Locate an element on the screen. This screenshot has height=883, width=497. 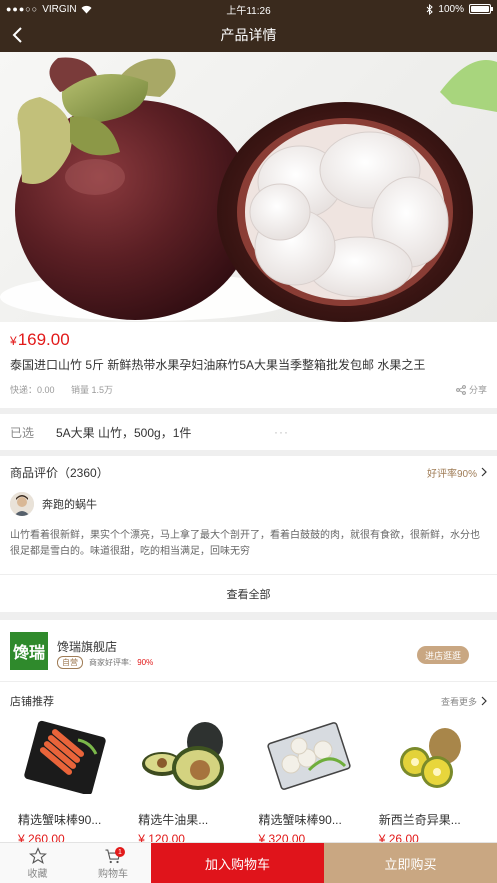
cart-button: 1 购物车 is located at coordinates (113, 863).